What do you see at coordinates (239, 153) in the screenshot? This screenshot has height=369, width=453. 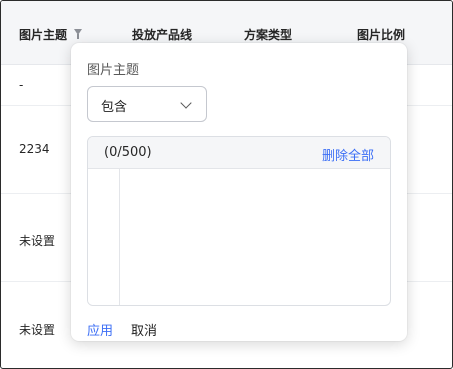 I see `values-input-header: (0/500) 删除全部` at bounding box center [239, 153].